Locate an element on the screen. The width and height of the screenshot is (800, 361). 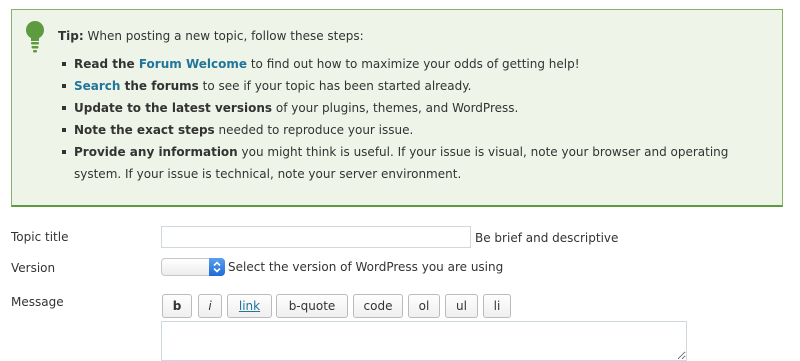
message-label: Message is located at coordinates (37, 302).